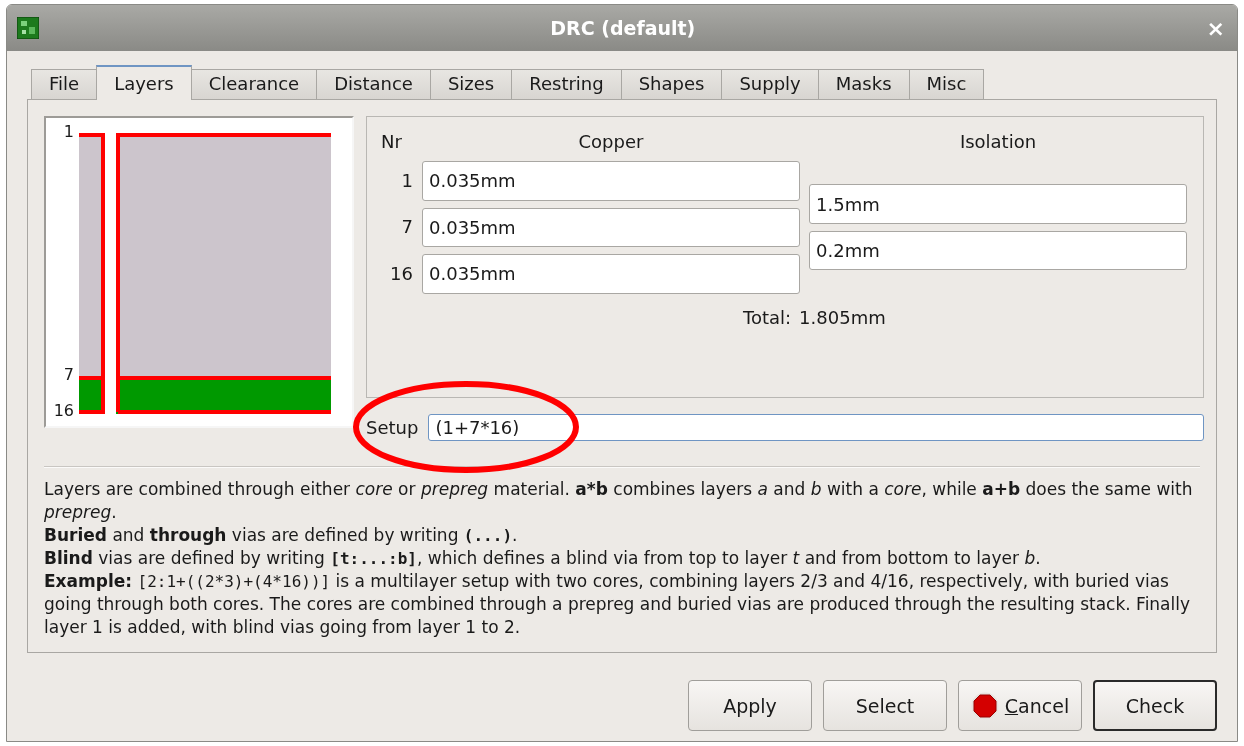  Describe the element at coordinates (946, 84) in the screenshot. I see `tab: Misc` at that location.